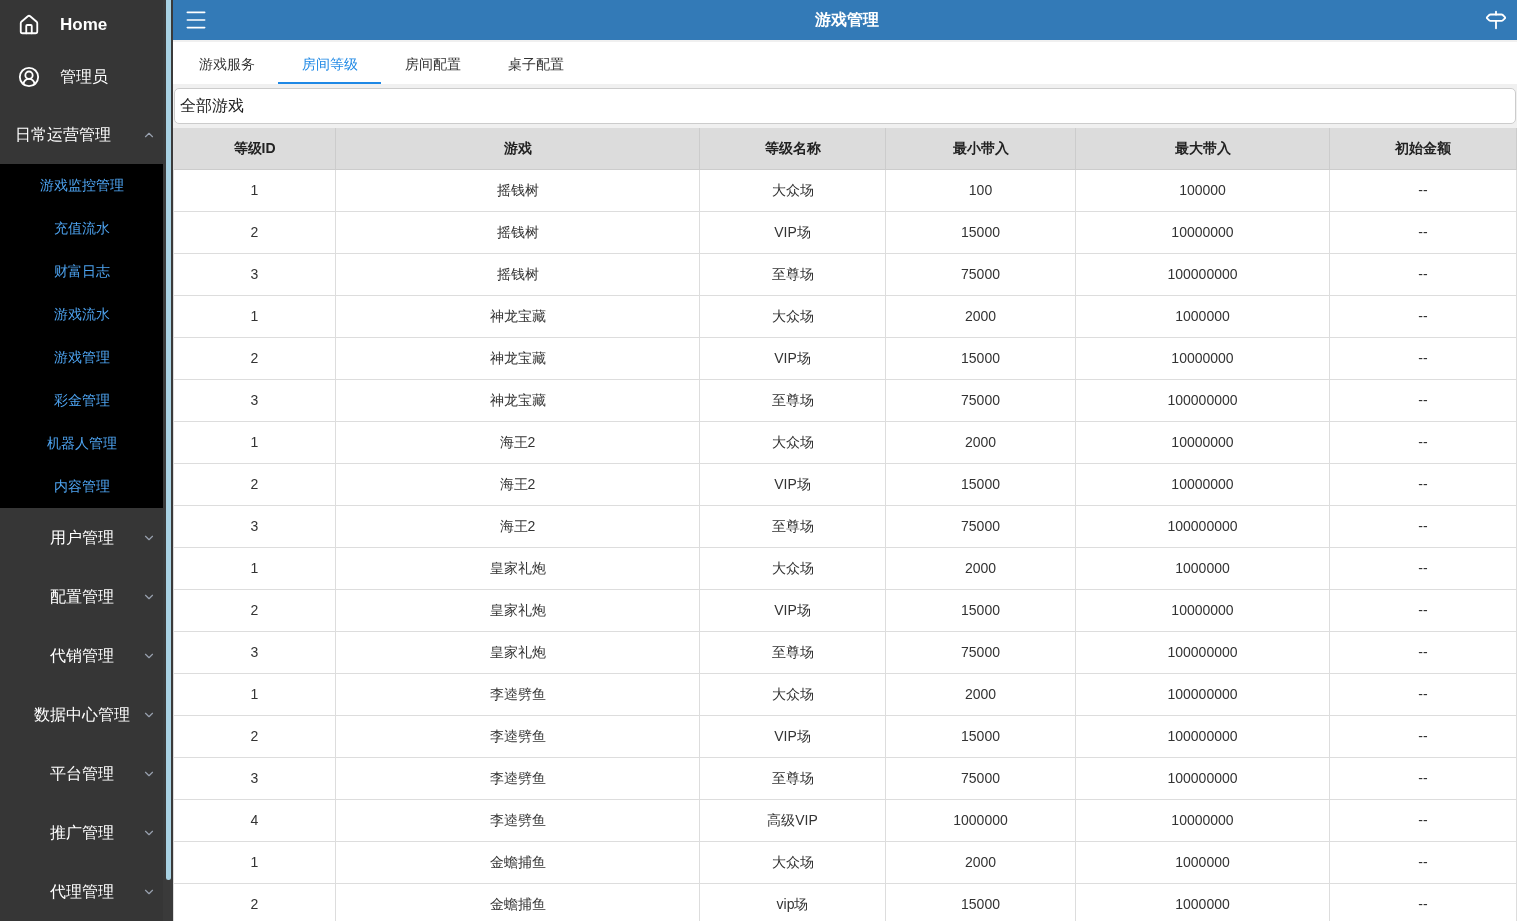 This screenshot has height=921, width=1517. I want to click on tab: 房间配置, so click(432, 65).